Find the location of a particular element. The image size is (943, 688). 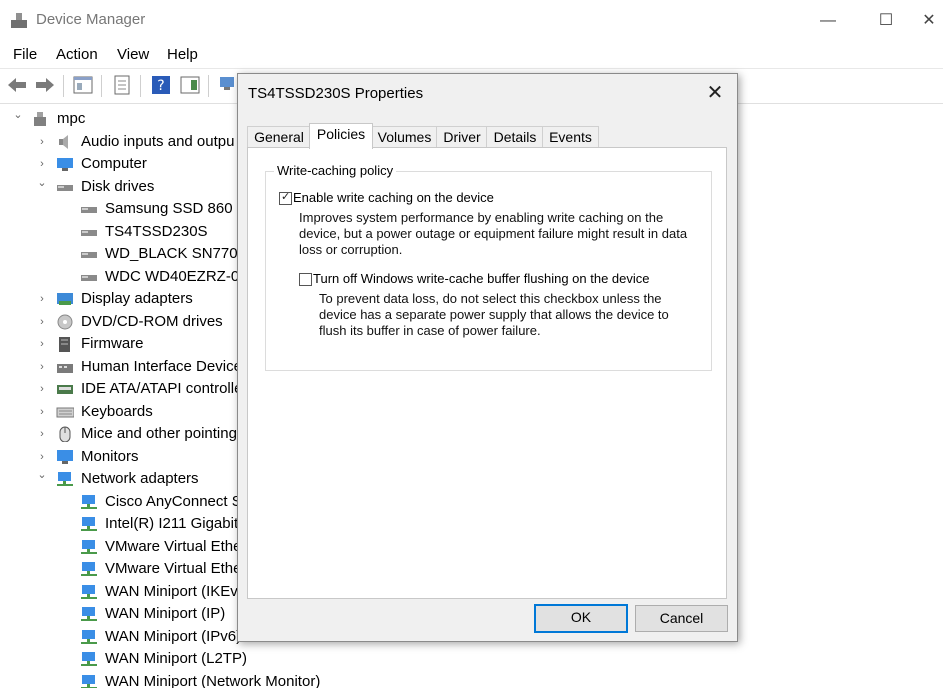

tab-policies: Policies is located at coordinates (341, 136).